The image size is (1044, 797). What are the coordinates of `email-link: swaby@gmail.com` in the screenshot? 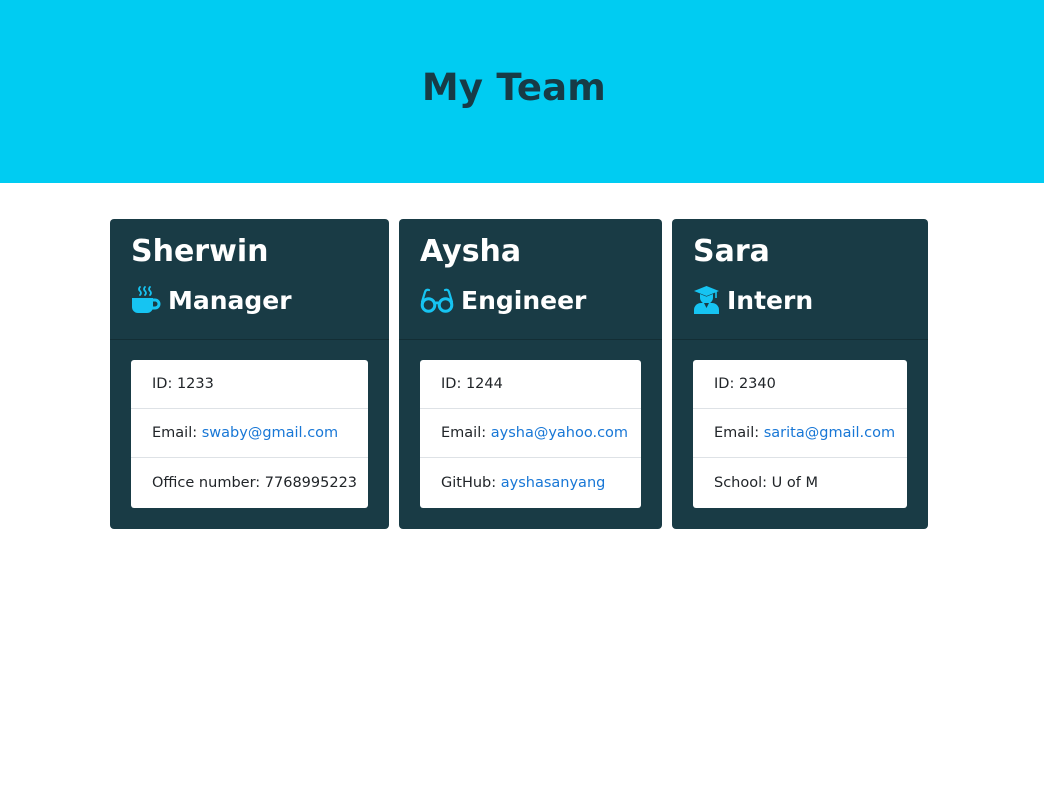 It's located at (270, 433).